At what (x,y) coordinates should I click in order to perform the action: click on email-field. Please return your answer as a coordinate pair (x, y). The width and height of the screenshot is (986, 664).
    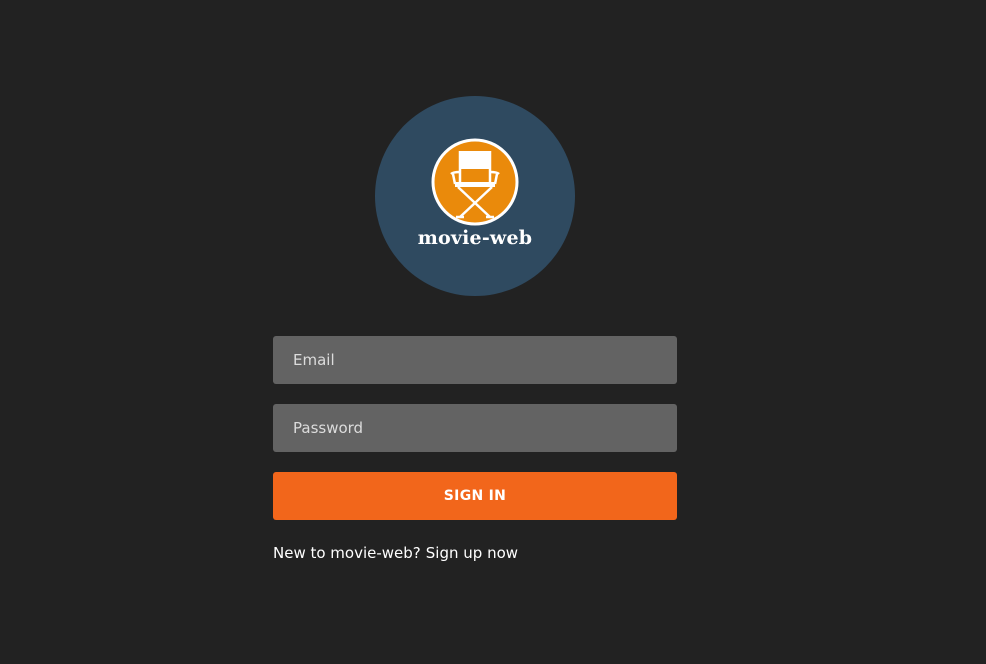
    Looking at the image, I should click on (475, 360).